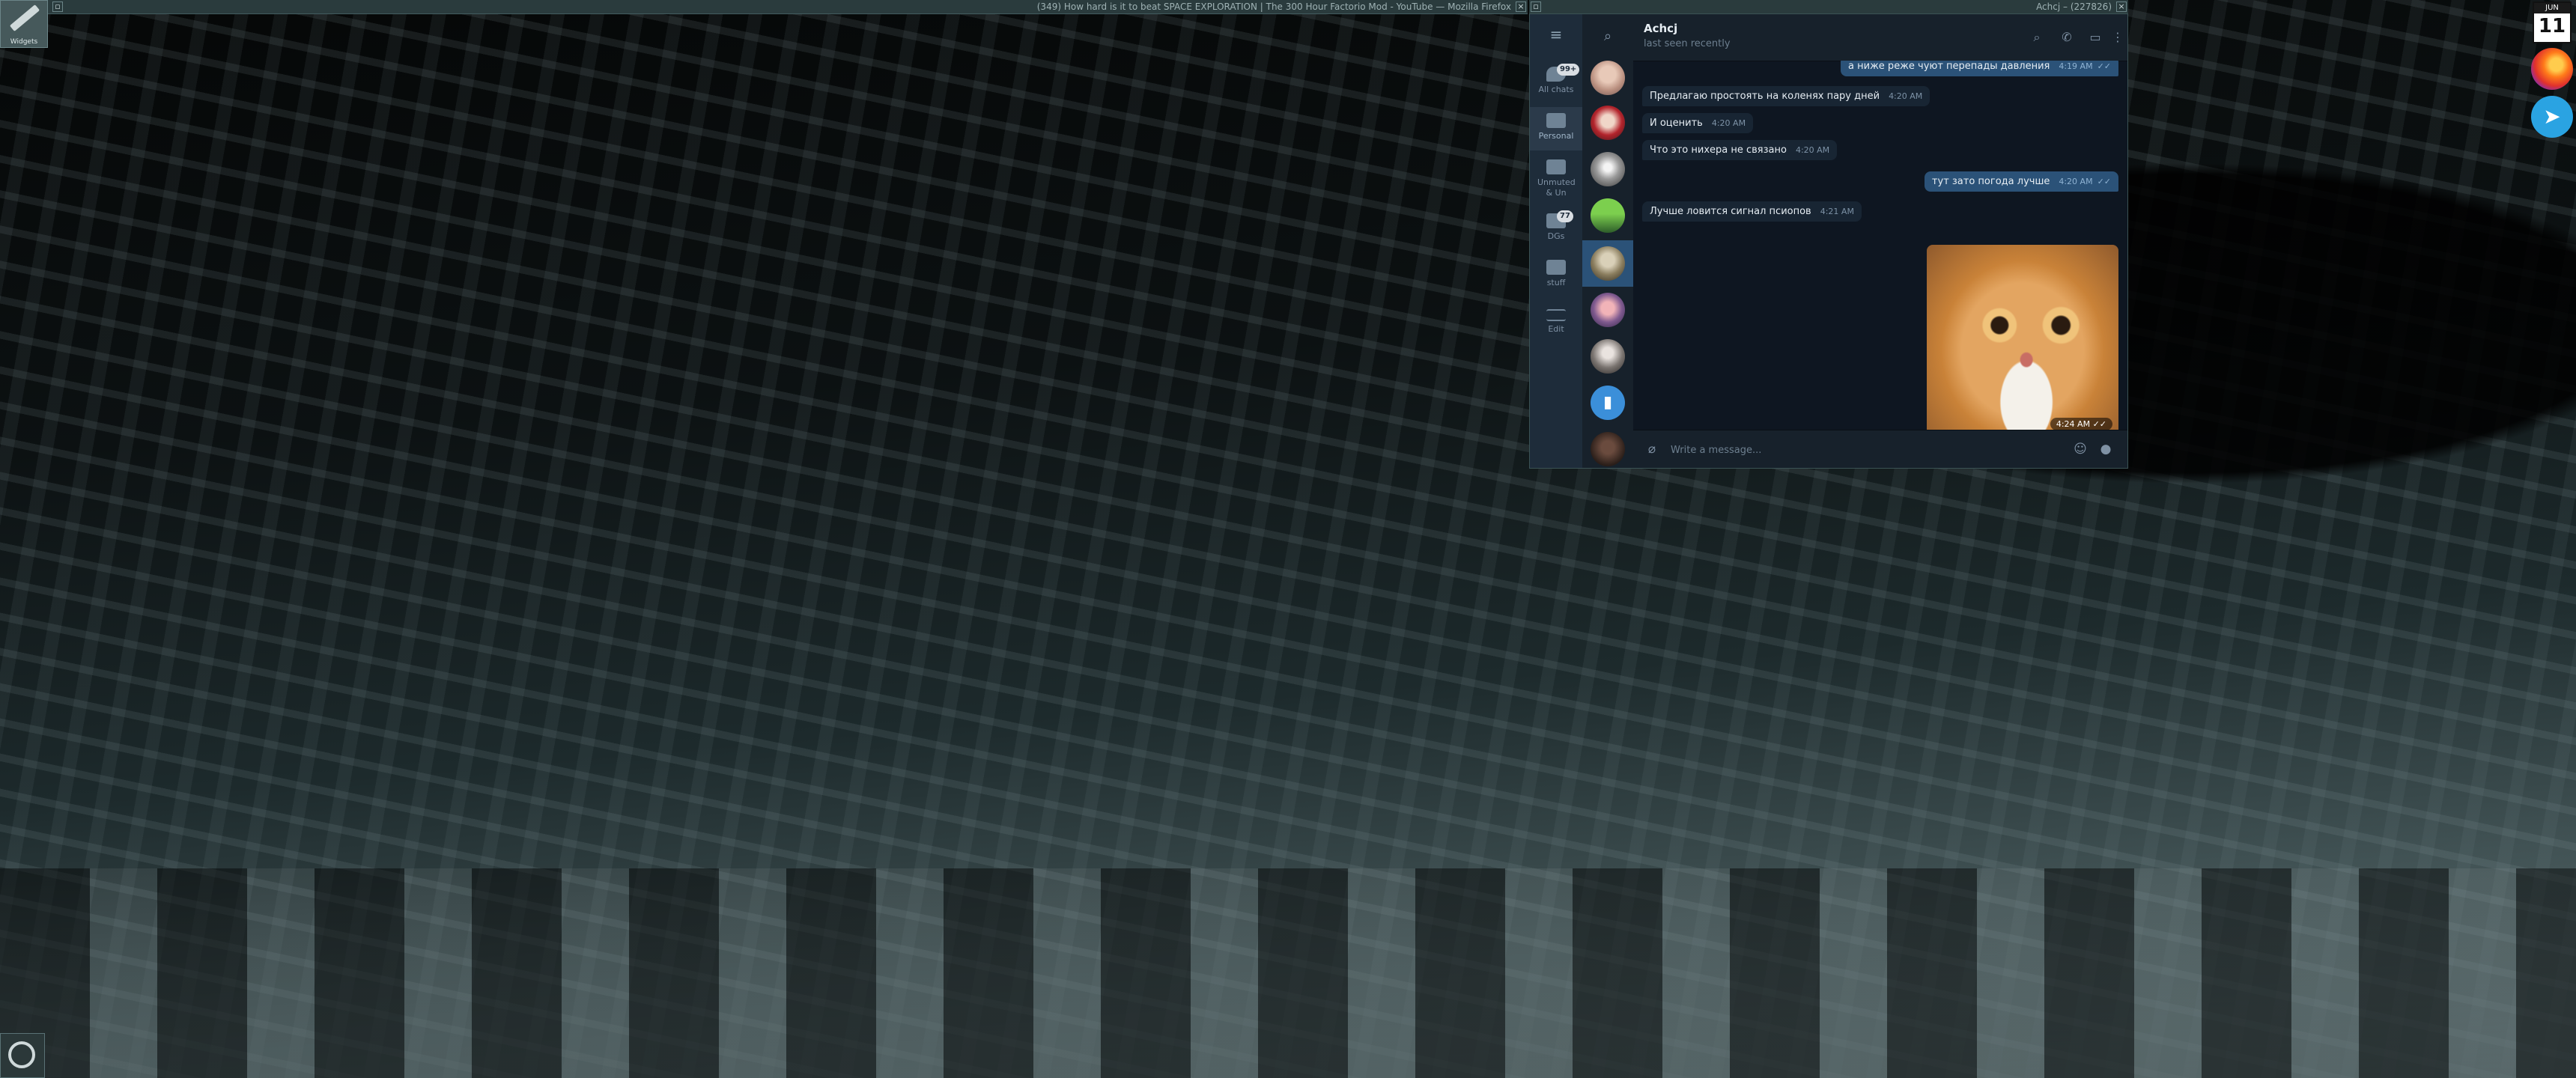 The width and height of the screenshot is (2576, 1078). Describe the element at coordinates (1556, 34) in the screenshot. I see `hamburger-menu-icon: ≡` at that location.